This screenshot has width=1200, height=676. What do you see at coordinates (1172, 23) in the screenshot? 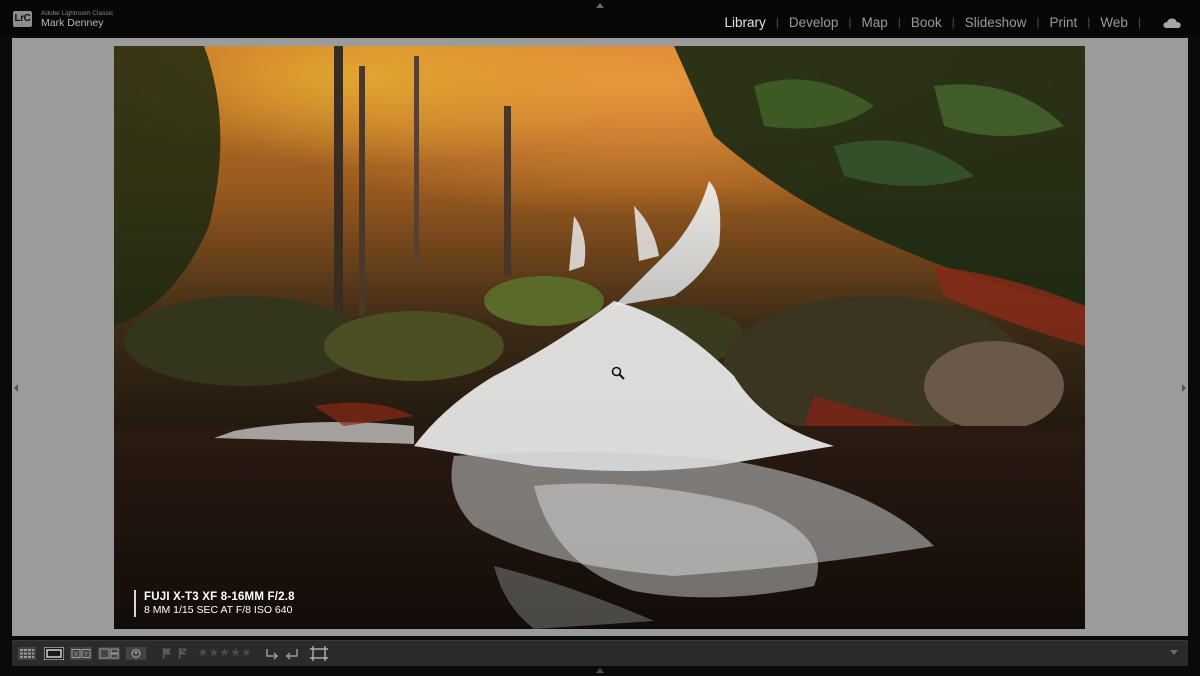
I see `cloud-sync-icon` at bounding box center [1172, 23].